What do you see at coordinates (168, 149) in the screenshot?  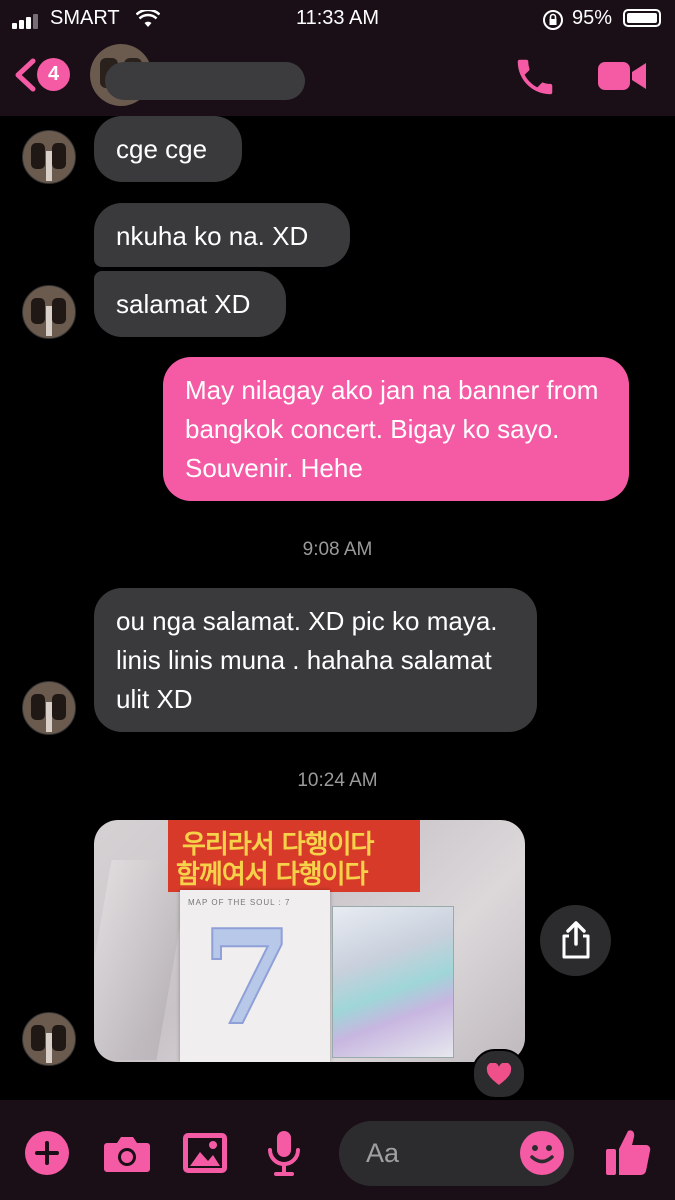 I see `message-bubble-incoming: cge cge` at bounding box center [168, 149].